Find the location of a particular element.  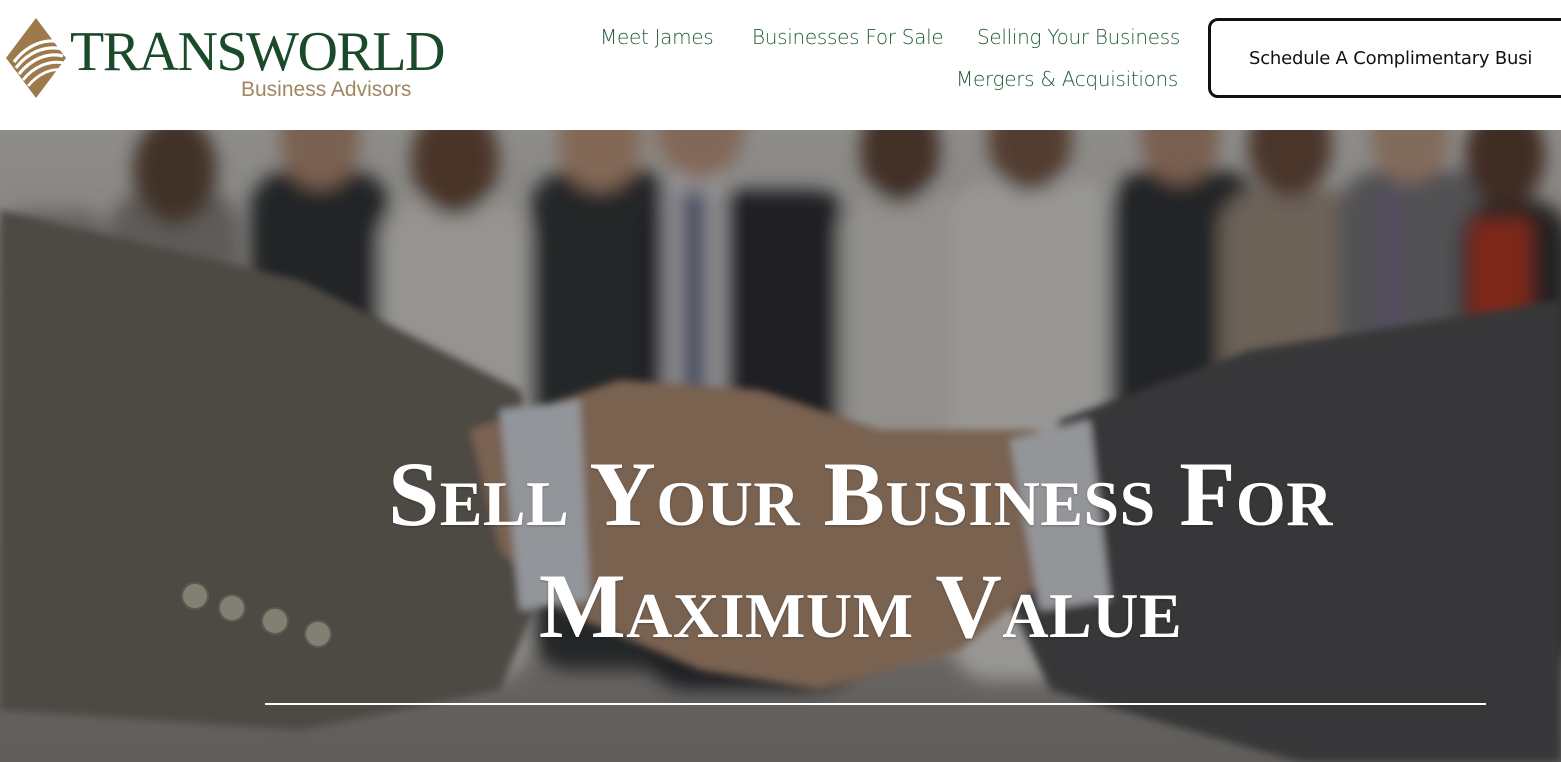

logo-wordmark: TRANSWORLD is located at coordinates (257, 52).